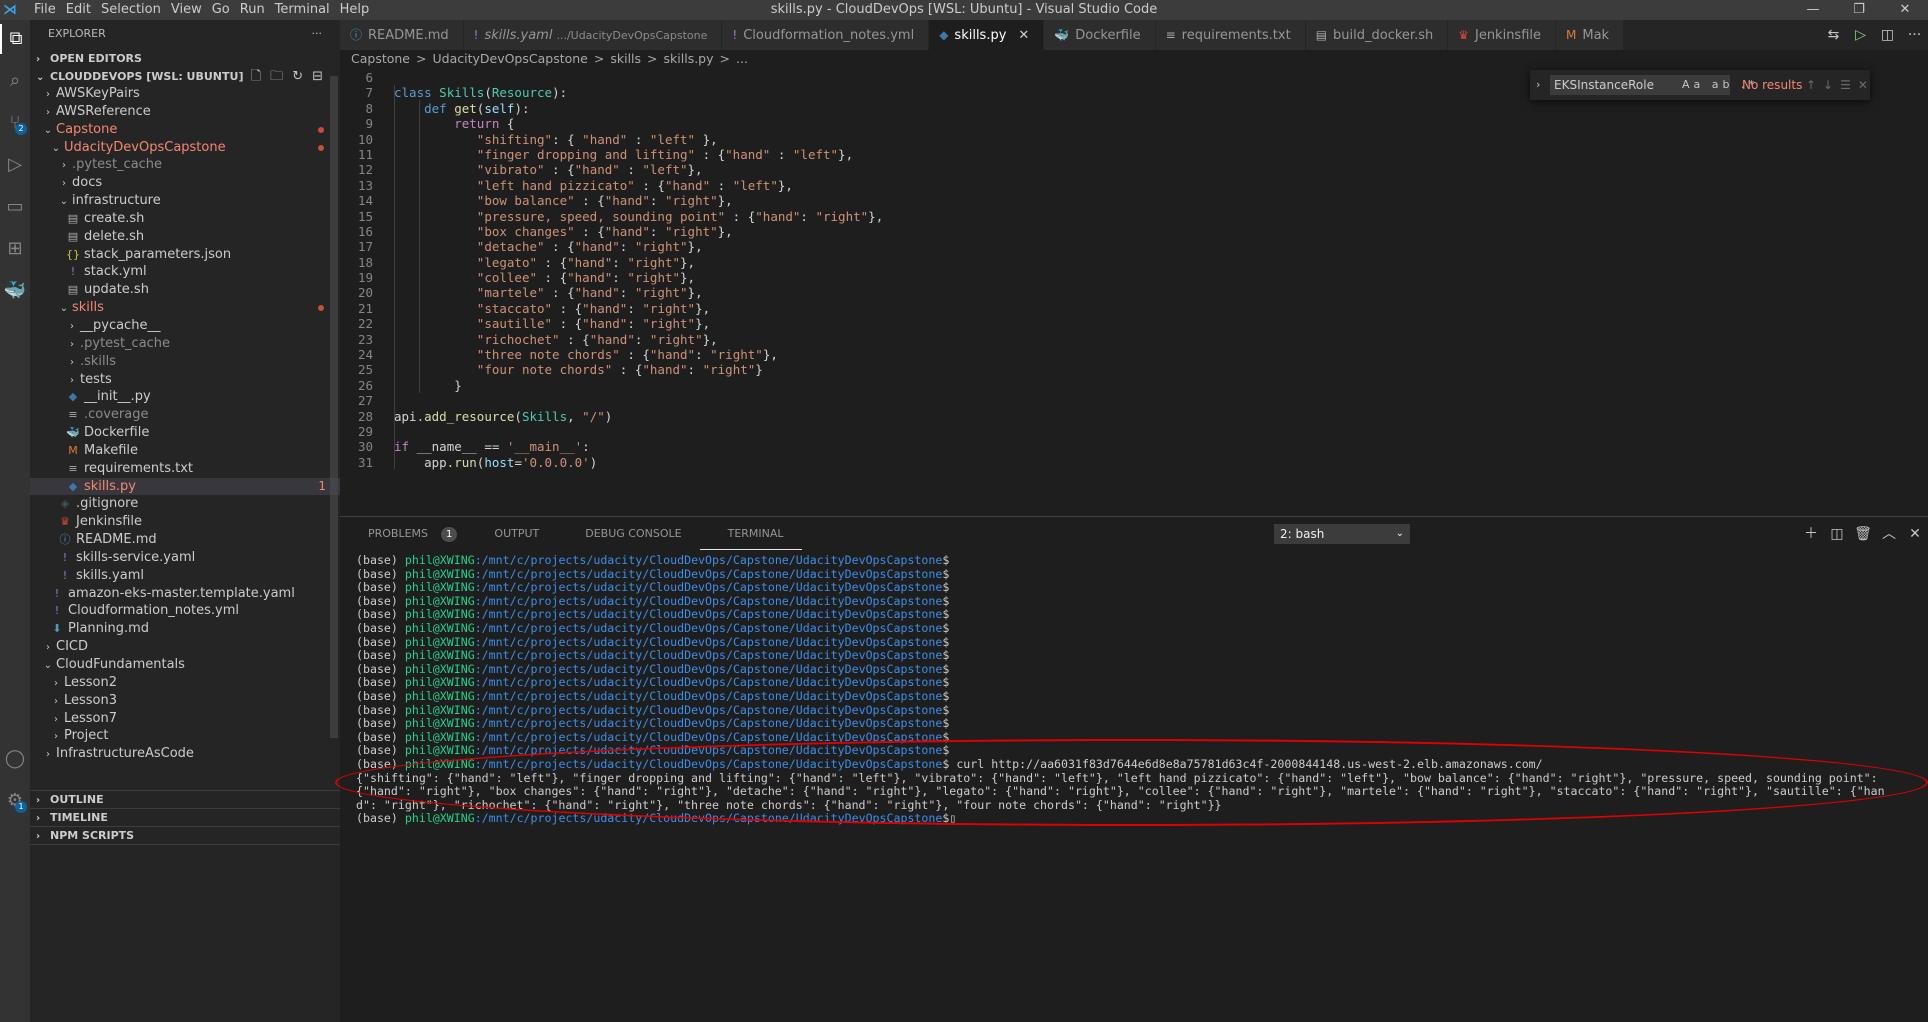 Image resolution: width=1928 pixels, height=1022 pixels. Describe the element at coordinates (1377, 35) in the screenshot. I see `tab-build-docker-sh: ▤ build_docker.sh` at that location.